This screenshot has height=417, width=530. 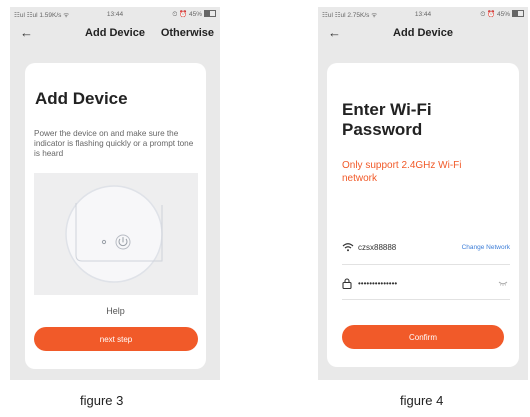 I want to click on nav-bar: ← Add Device, so click(x=423, y=36).